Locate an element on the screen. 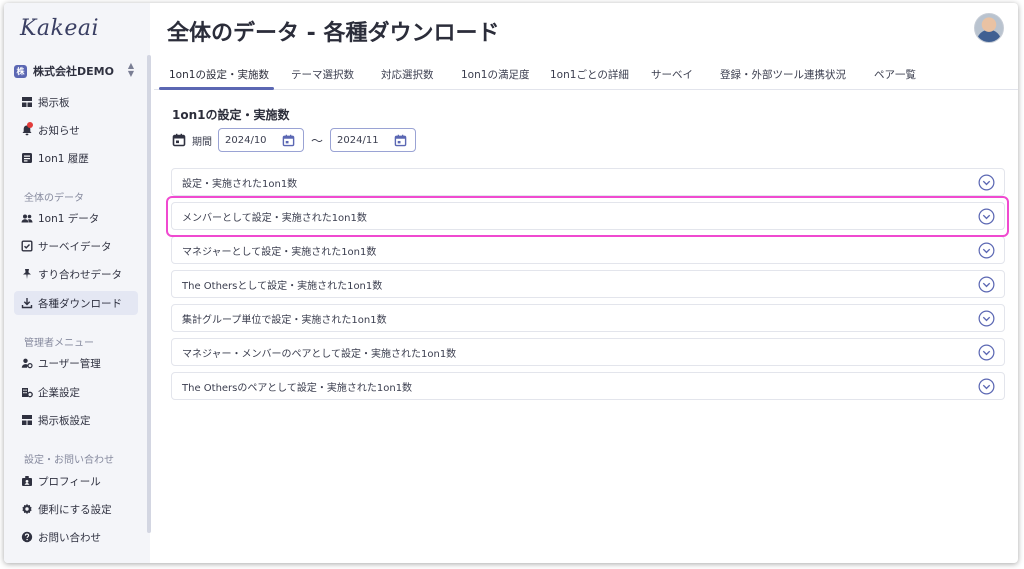  sidebar-item-label: 掲示板 is located at coordinates (54, 102).